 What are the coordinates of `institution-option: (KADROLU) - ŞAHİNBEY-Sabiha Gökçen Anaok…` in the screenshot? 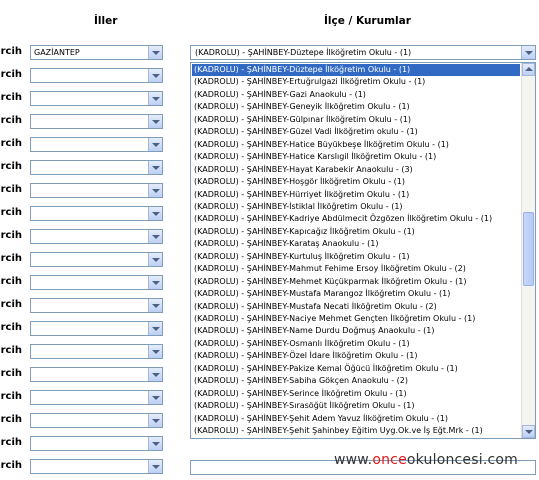 It's located at (356, 381).